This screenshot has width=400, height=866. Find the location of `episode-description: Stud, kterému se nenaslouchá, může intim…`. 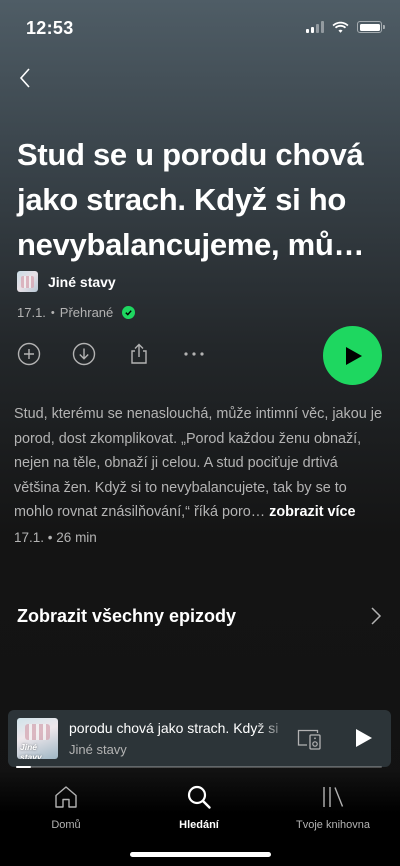

episode-description: Stud, kterému se nenaslouchá, může intim… is located at coordinates (200, 463).